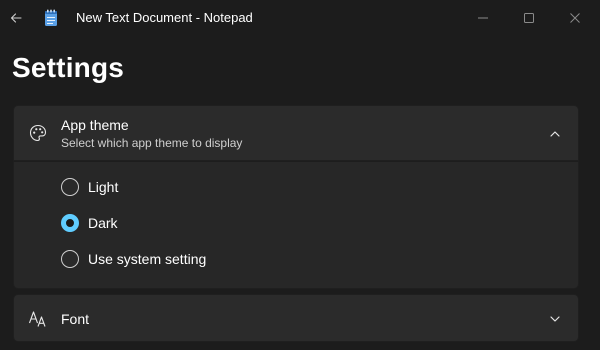 Image resolution: width=600 pixels, height=350 pixels. I want to click on minimize-icon, so click(483, 18).